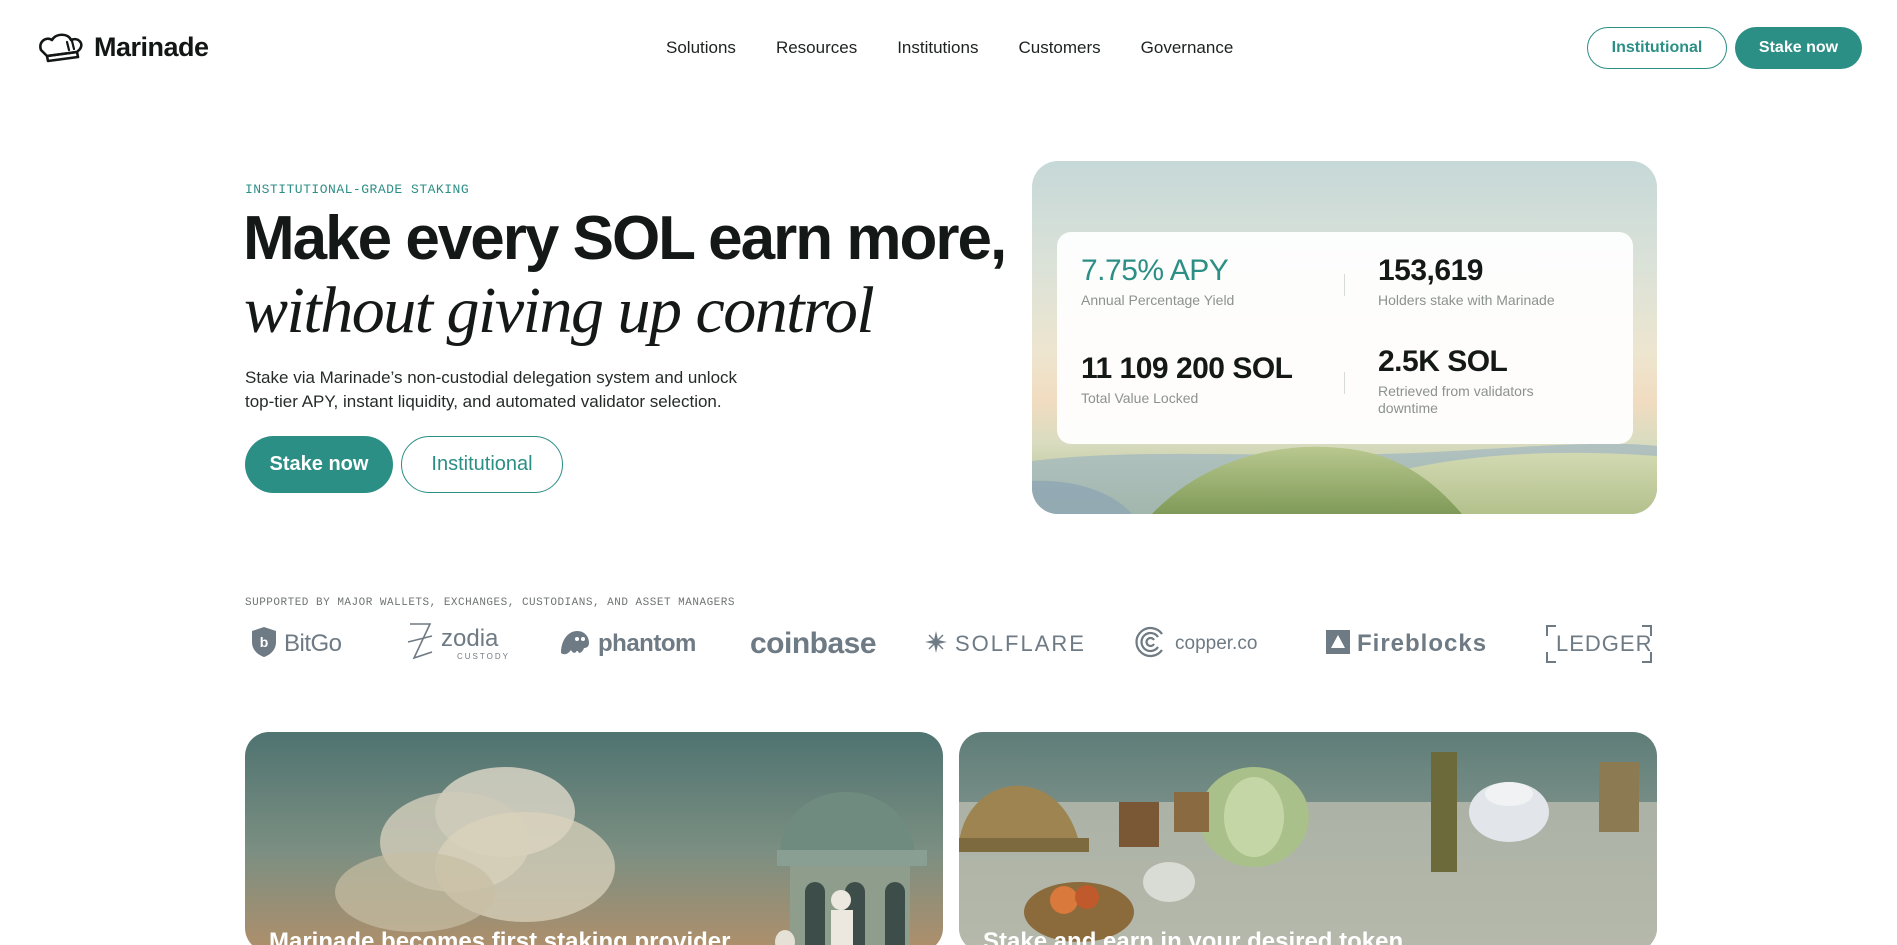 This screenshot has height=945, width=1897. I want to click on partner-solflare-logo: SOLFLARE, so click(1005, 644).